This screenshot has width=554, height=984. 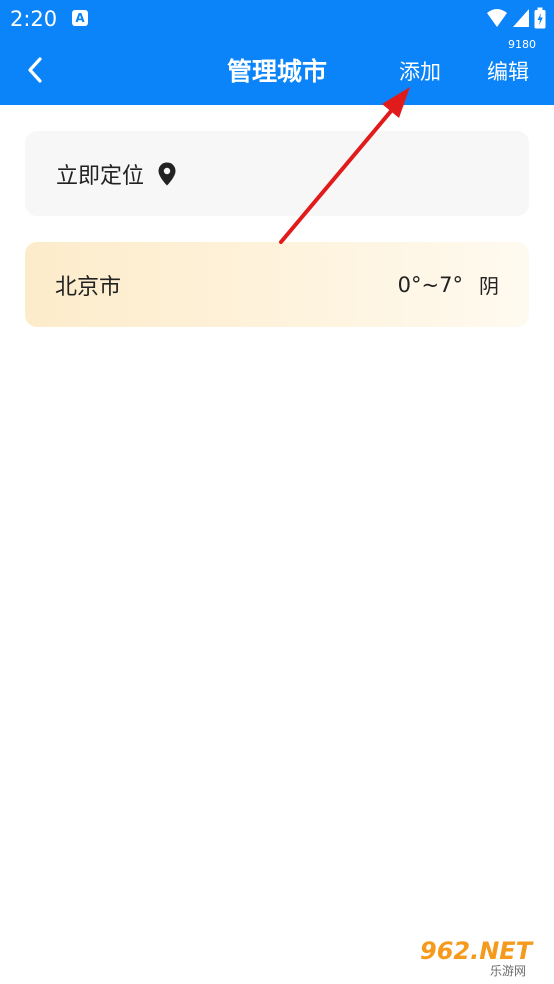 What do you see at coordinates (88, 287) in the screenshot?
I see `city-name: 北京市` at bounding box center [88, 287].